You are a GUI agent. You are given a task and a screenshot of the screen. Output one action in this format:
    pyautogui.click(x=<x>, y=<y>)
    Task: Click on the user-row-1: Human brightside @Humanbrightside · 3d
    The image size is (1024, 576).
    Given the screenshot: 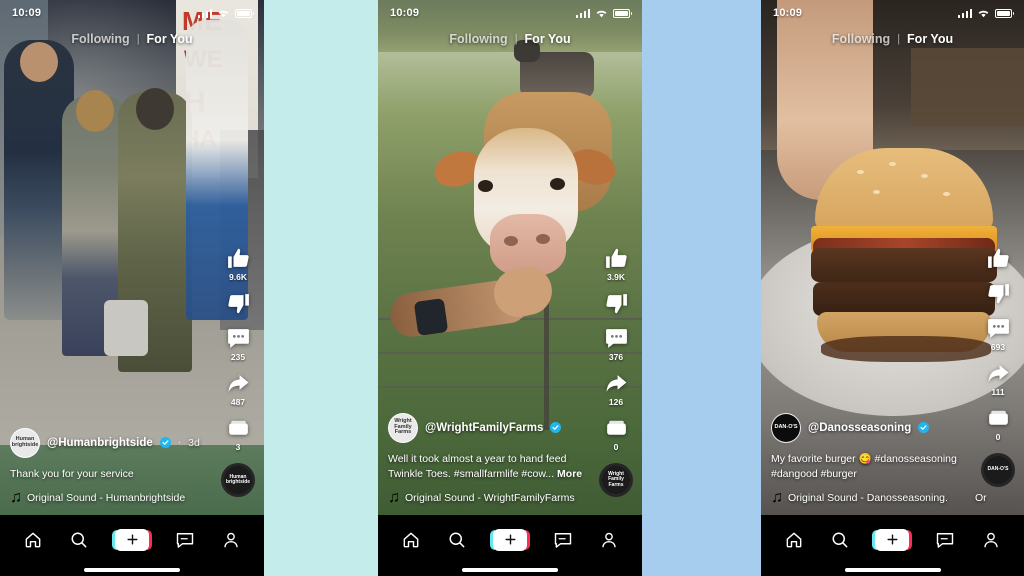 What is the action you would take?
    pyautogui.click(x=132, y=442)
    